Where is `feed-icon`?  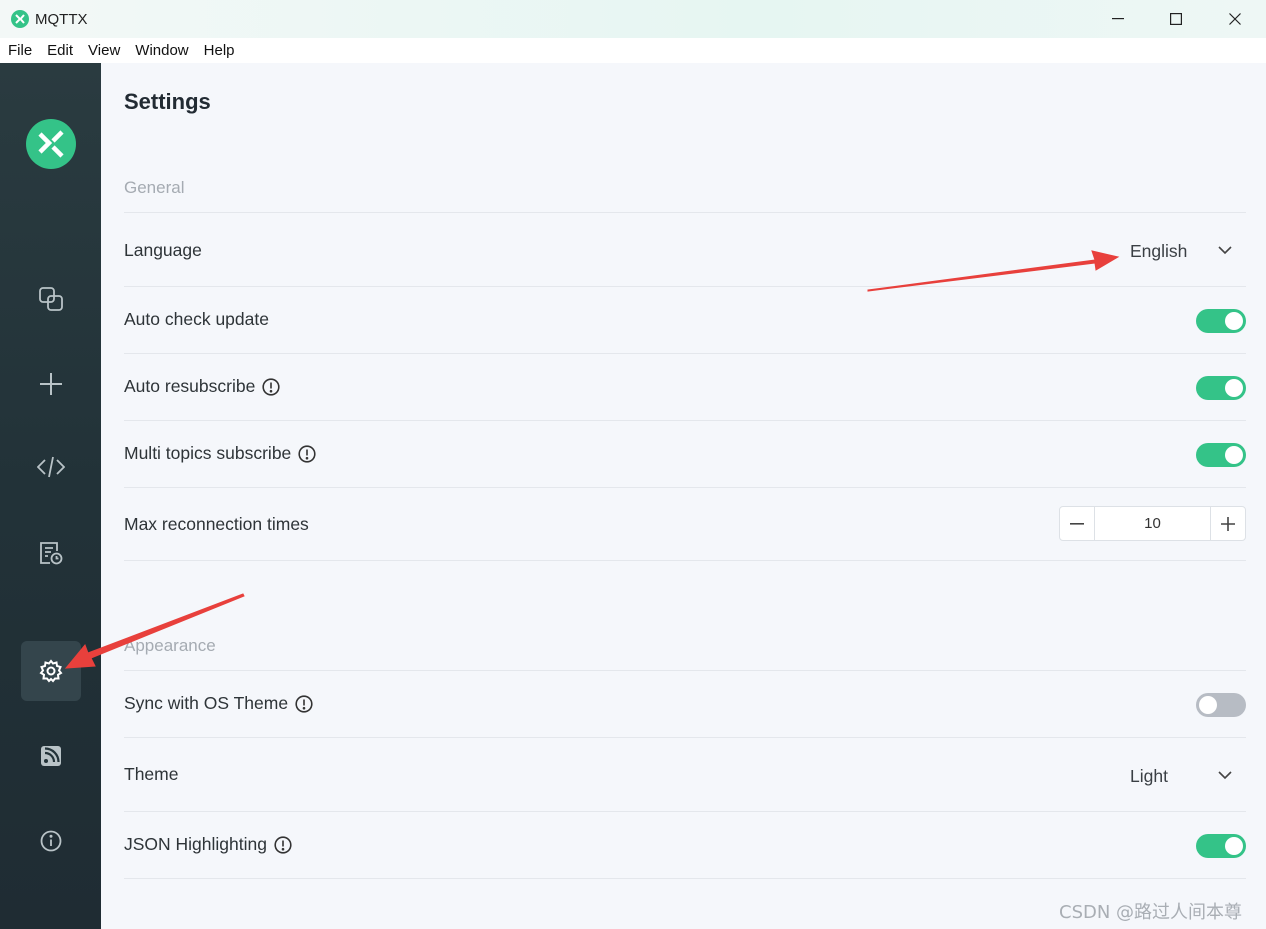
feed-icon is located at coordinates (51, 756).